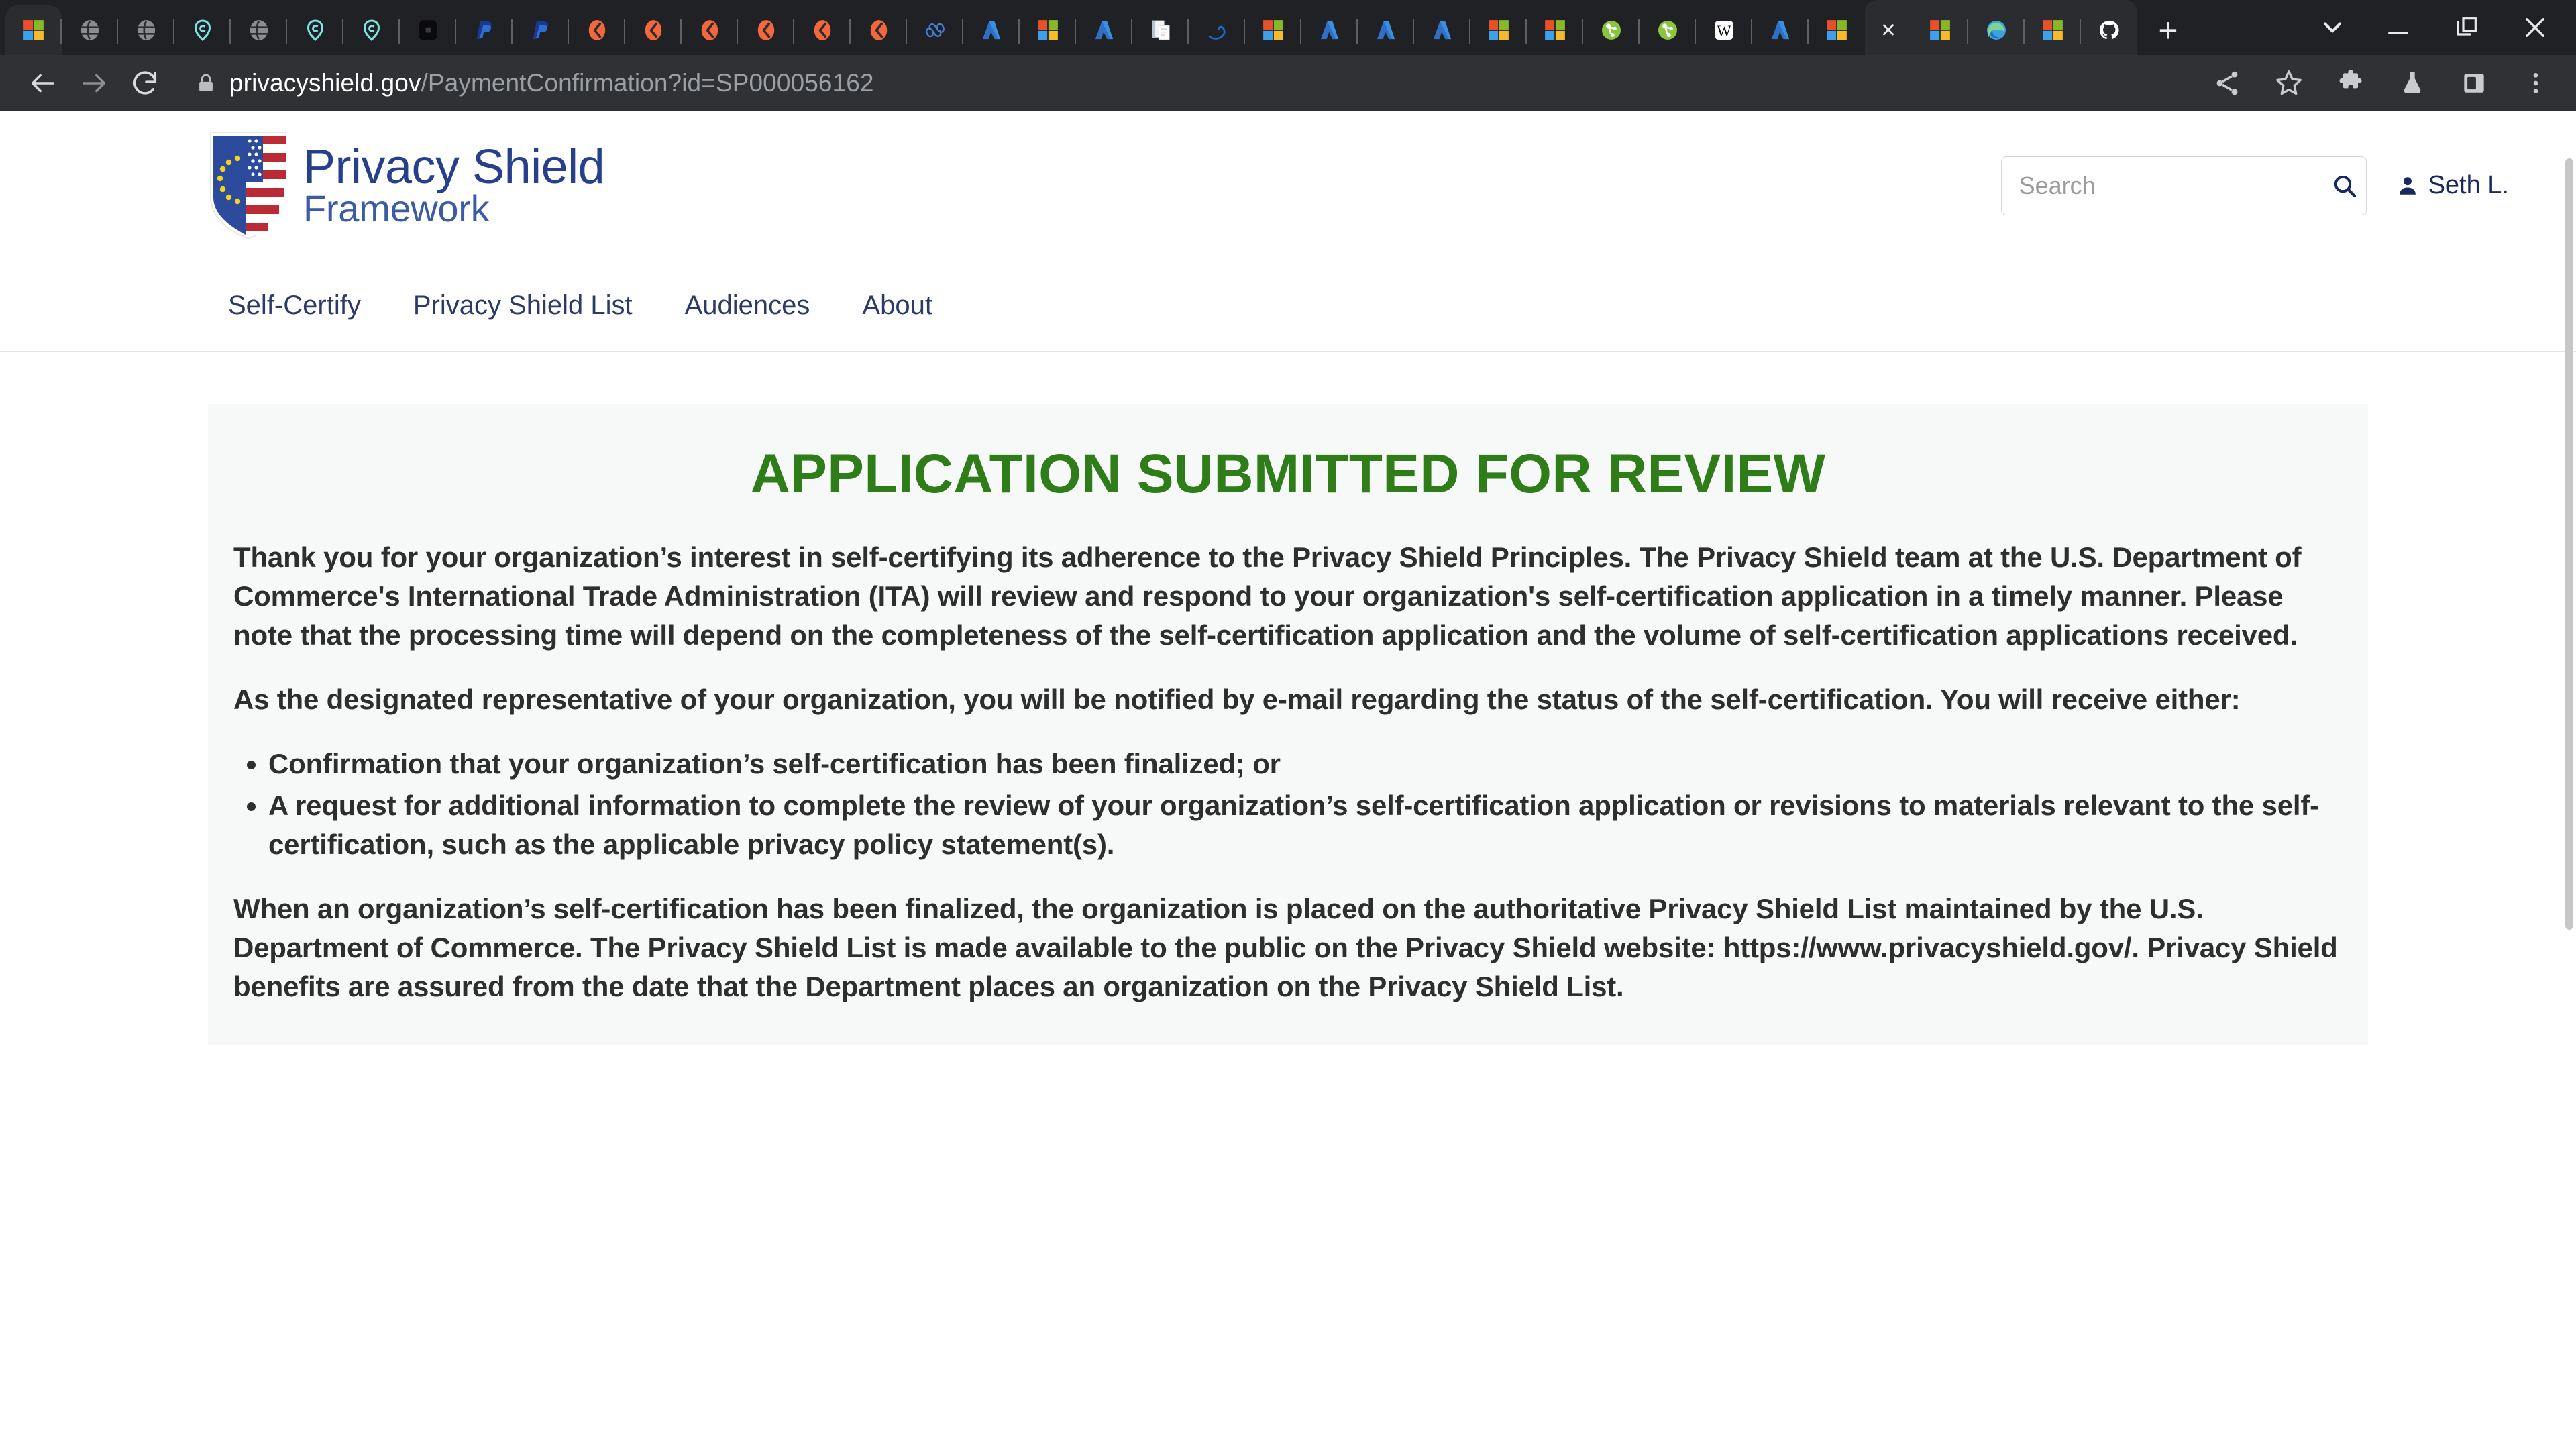 The image size is (2576, 1449). Describe the element at coordinates (2569, 544) in the screenshot. I see `scrollbar-thumb` at that location.